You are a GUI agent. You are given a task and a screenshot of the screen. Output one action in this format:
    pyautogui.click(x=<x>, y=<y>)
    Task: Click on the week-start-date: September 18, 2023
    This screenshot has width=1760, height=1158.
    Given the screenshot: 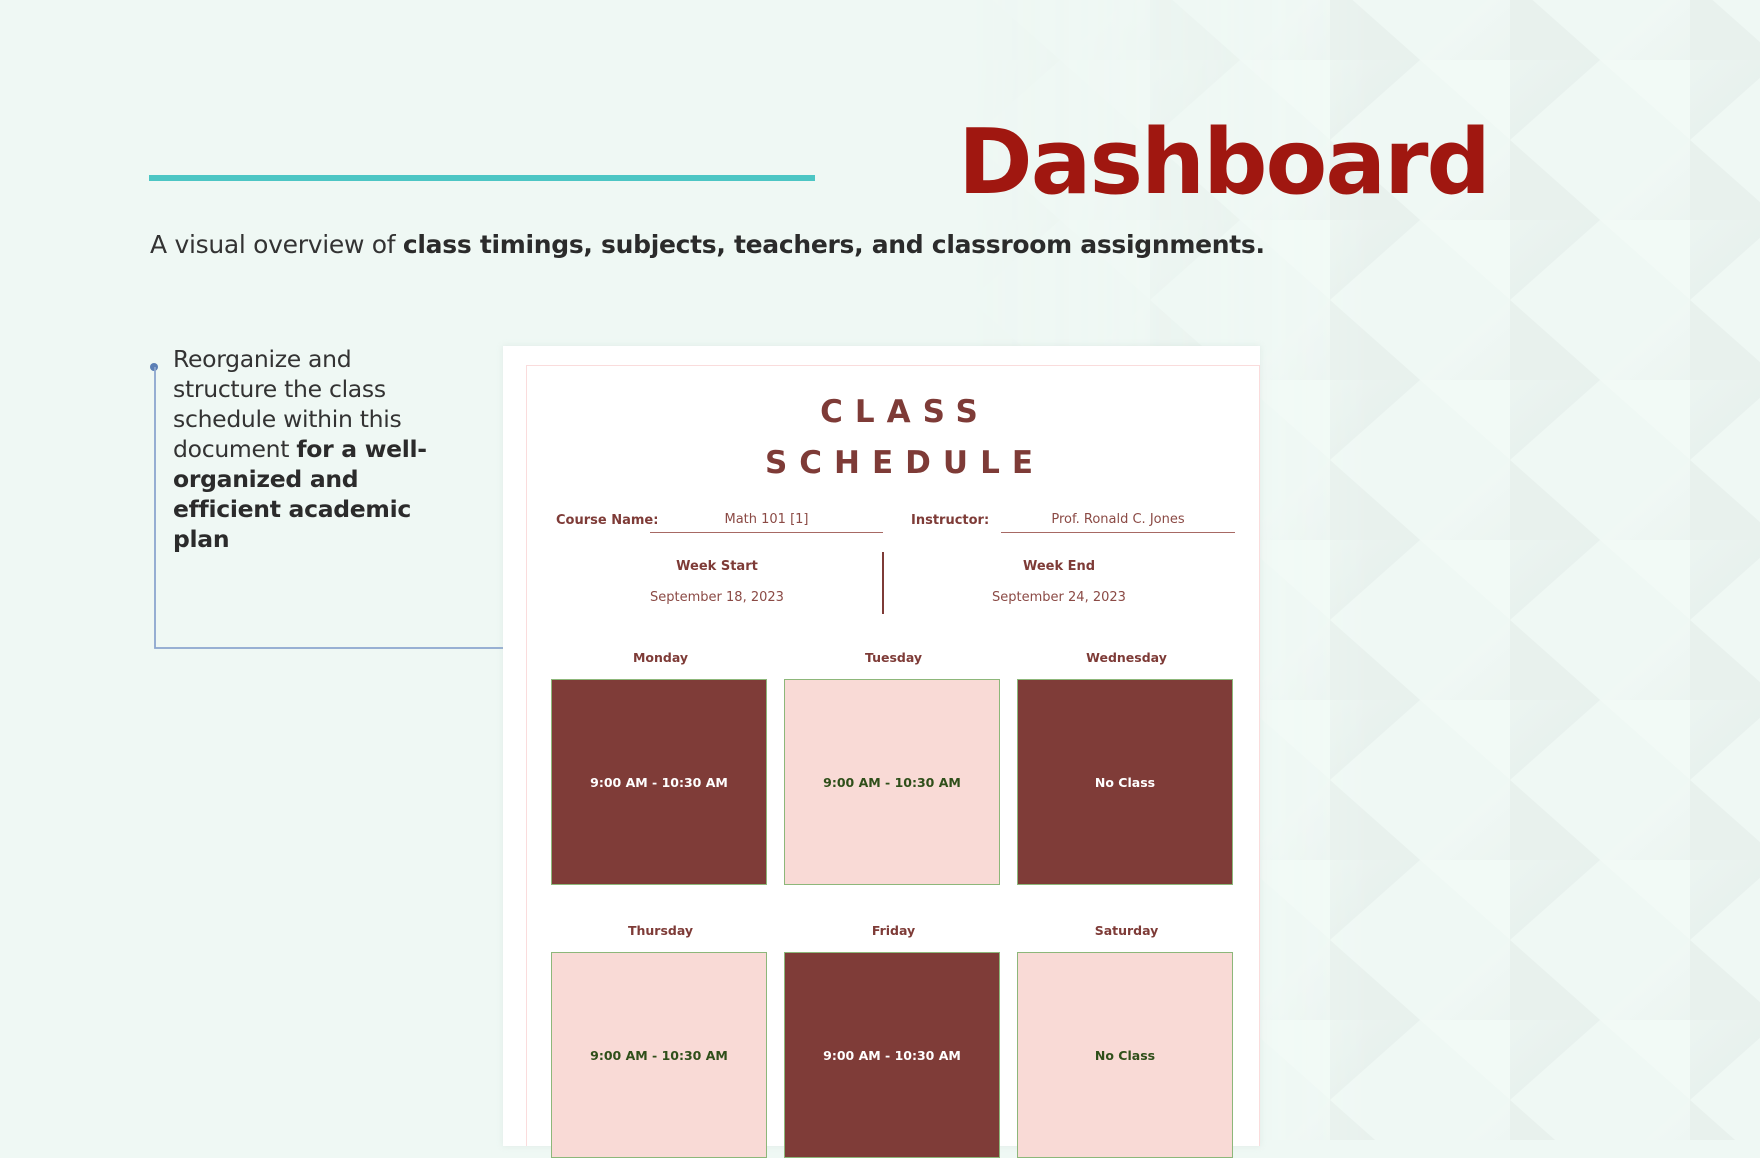 What is the action you would take?
    pyautogui.click(x=717, y=597)
    